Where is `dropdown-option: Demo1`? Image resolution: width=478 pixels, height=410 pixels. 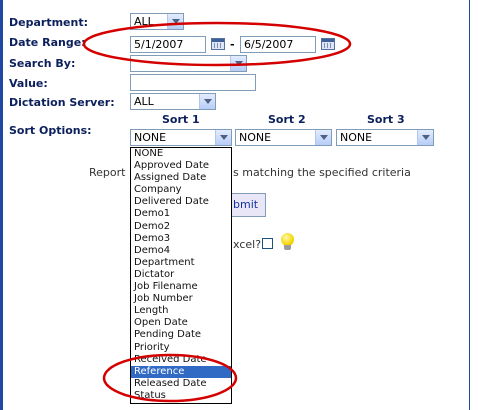
dropdown-option: Demo1 is located at coordinates (181, 214).